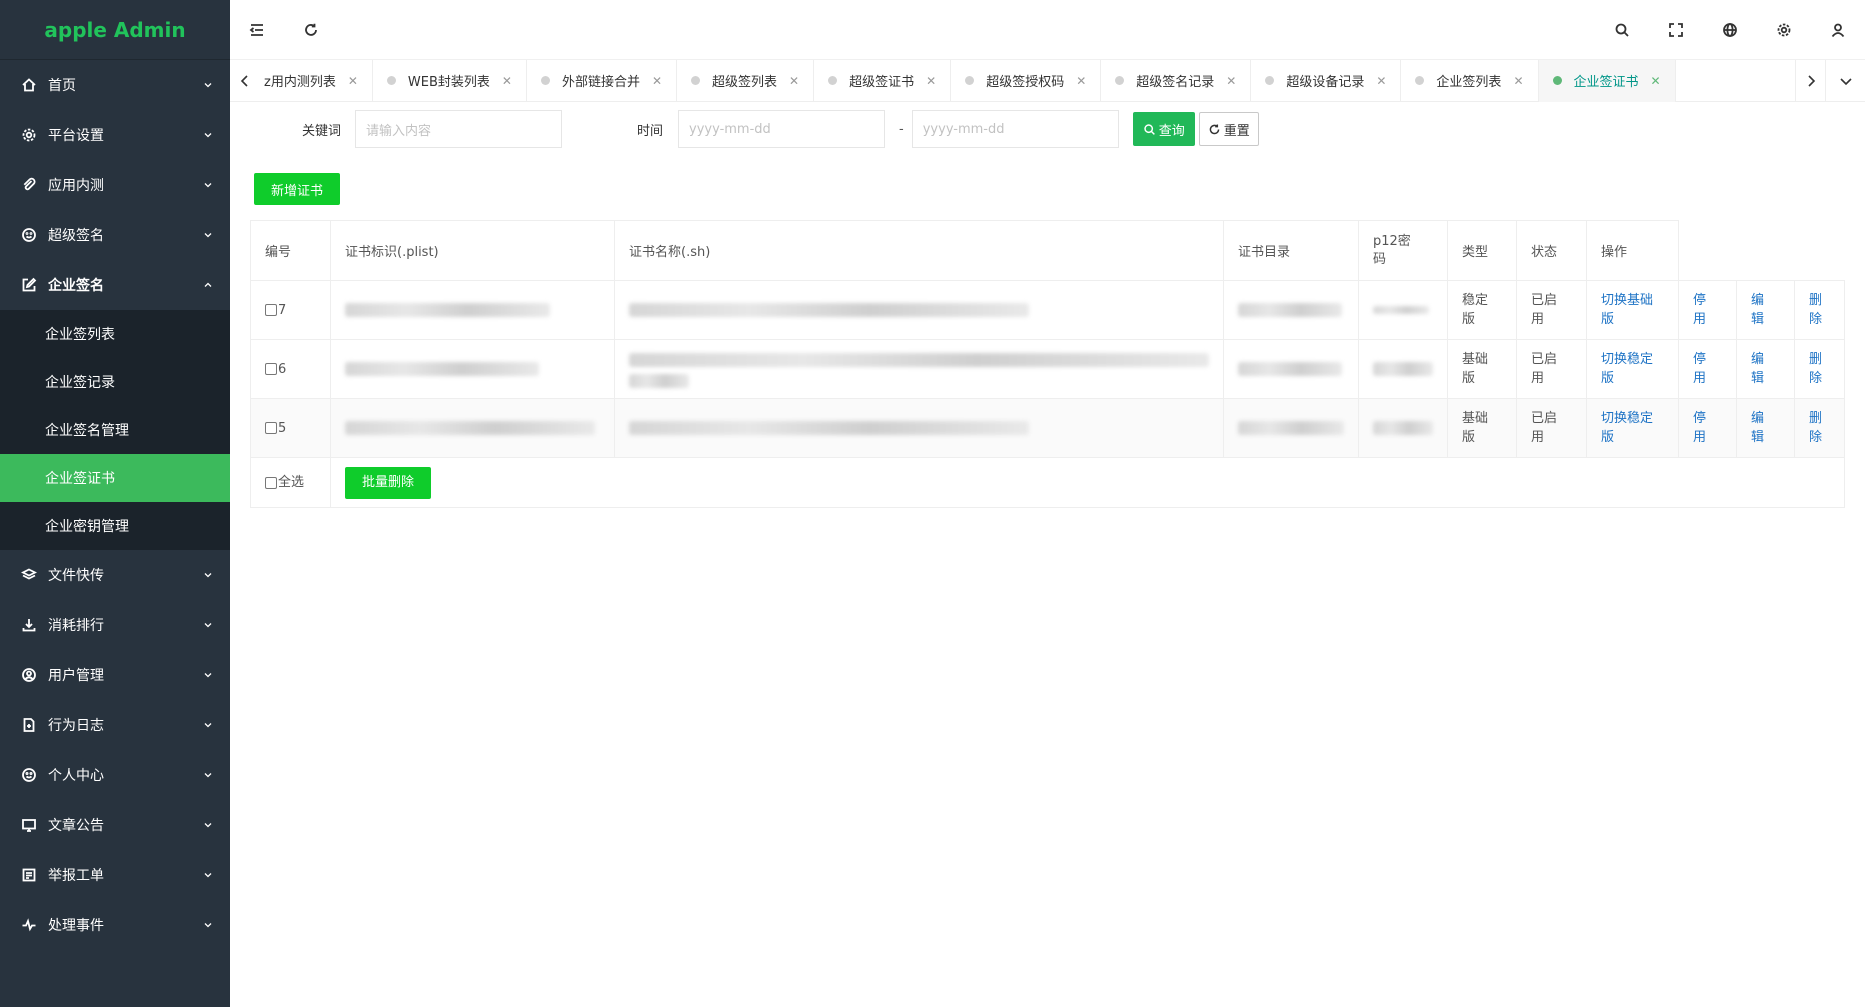  What do you see at coordinates (1784, 30) in the screenshot?
I see `settings-icon` at bounding box center [1784, 30].